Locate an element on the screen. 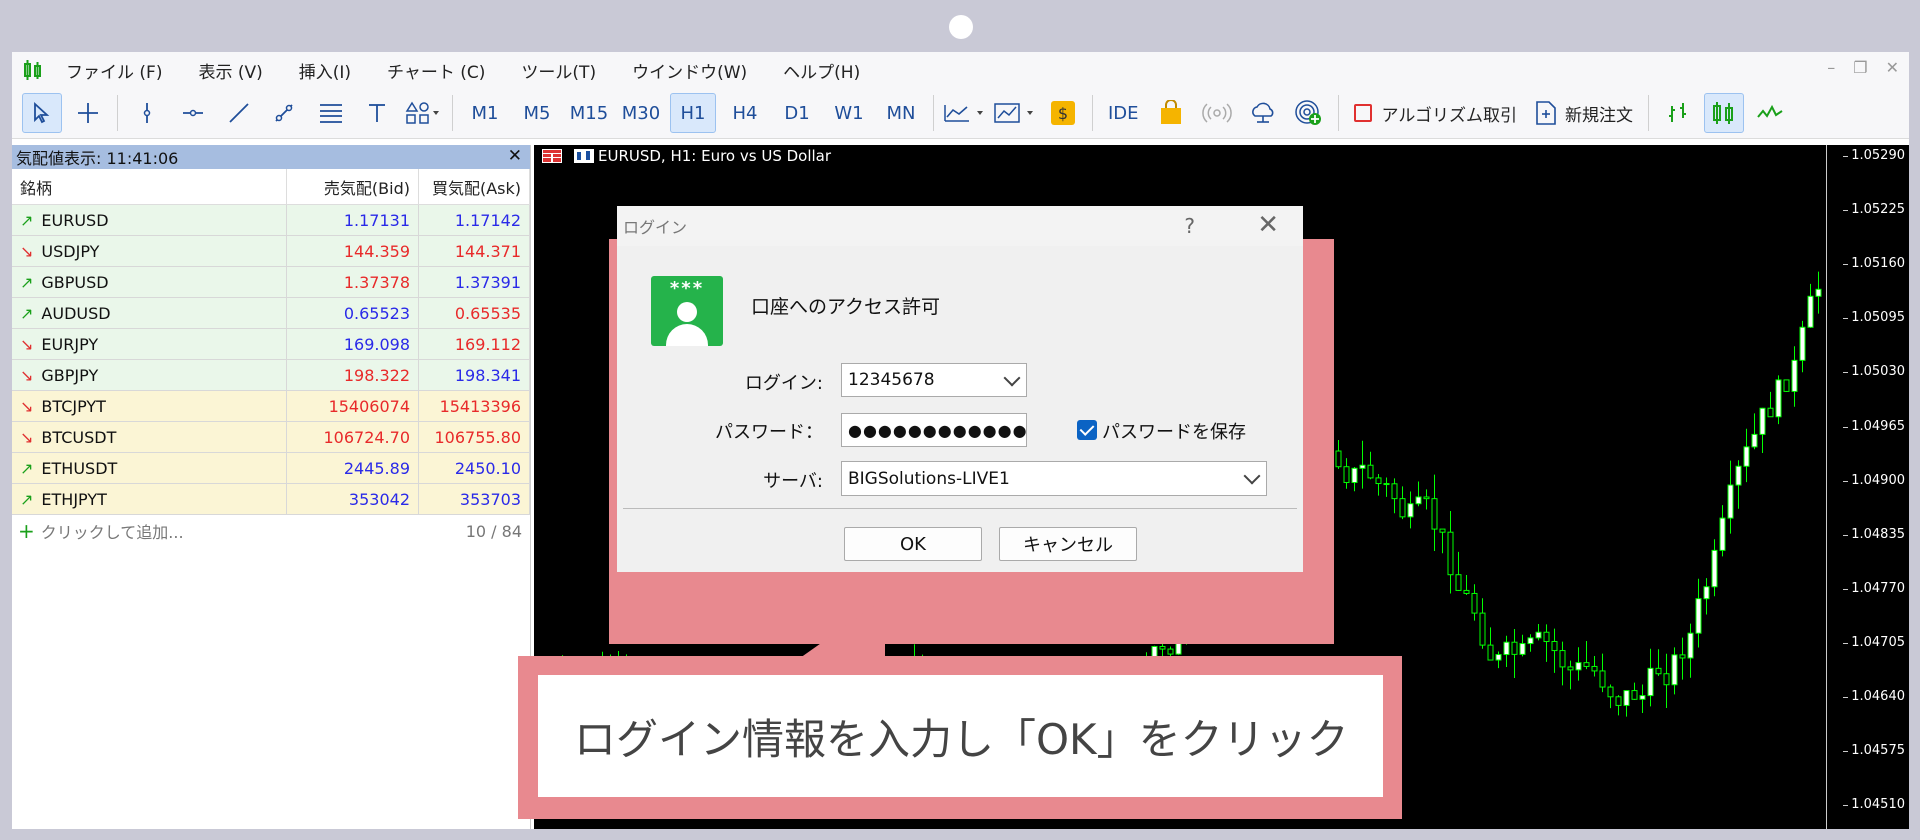 Image resolution: width=1920 pixels, height=840 pixels. timeframe-d1: D1 is located at coordinates (797, 113).